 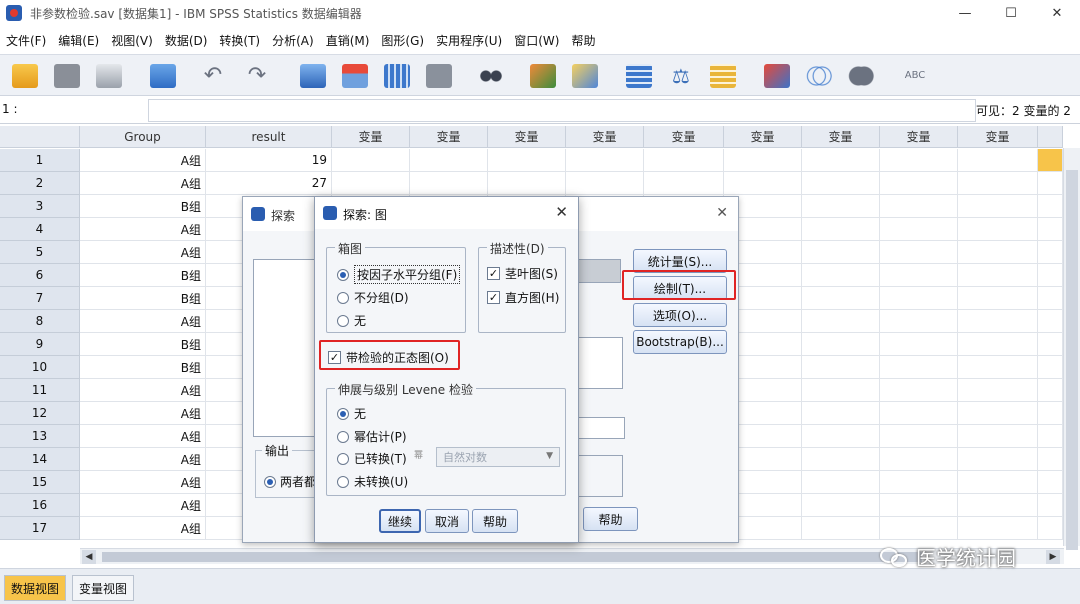 I want to click on stem-and-leaf-option: ✓ 茎叶图(S), so click(x=522, y=273).